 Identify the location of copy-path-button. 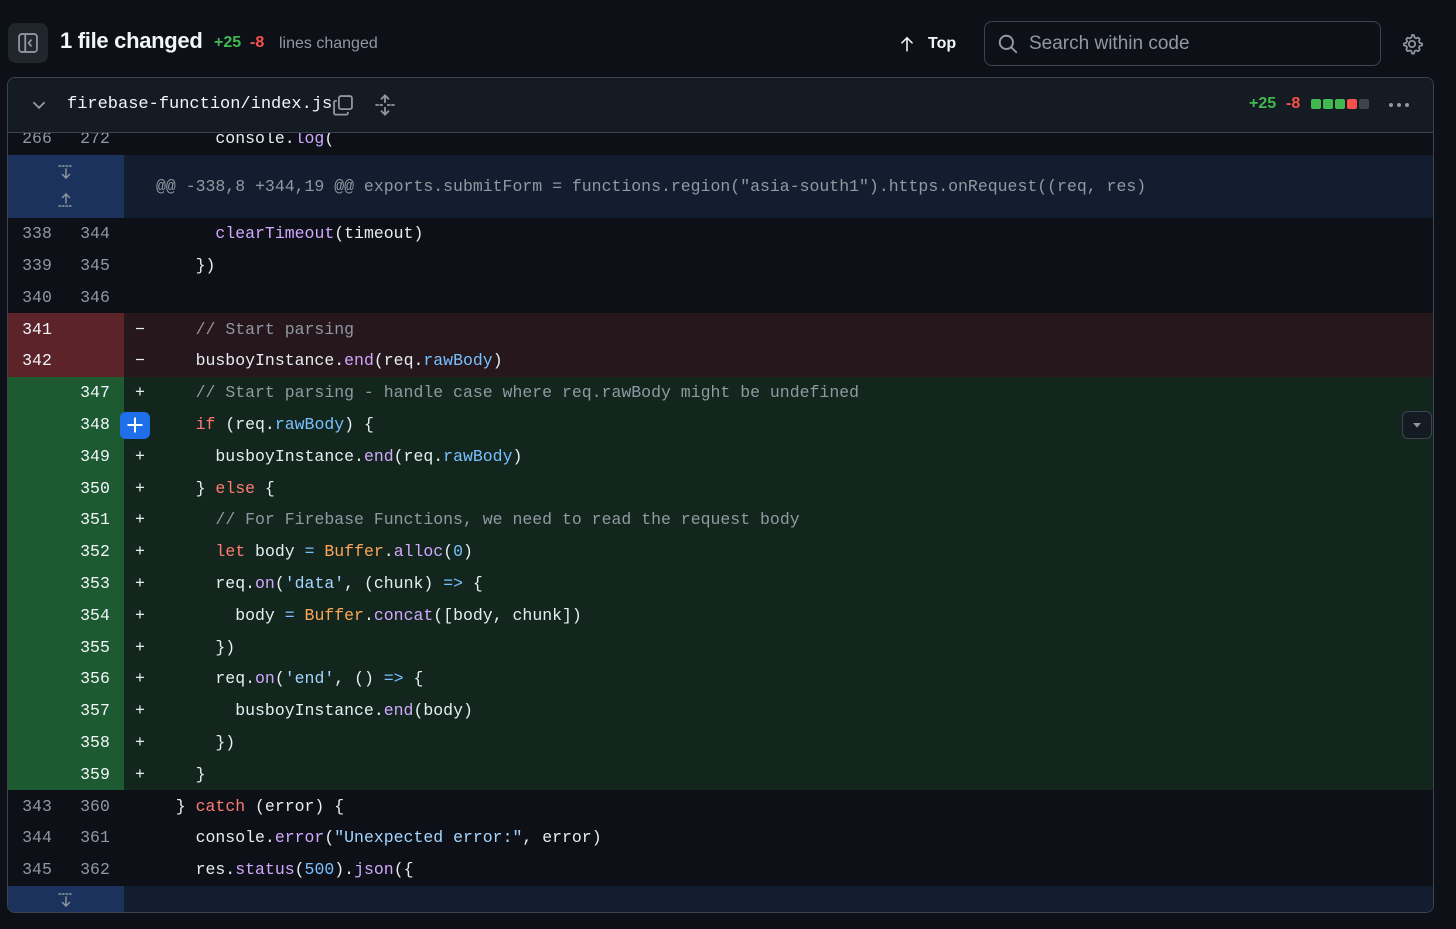
(343, 105).